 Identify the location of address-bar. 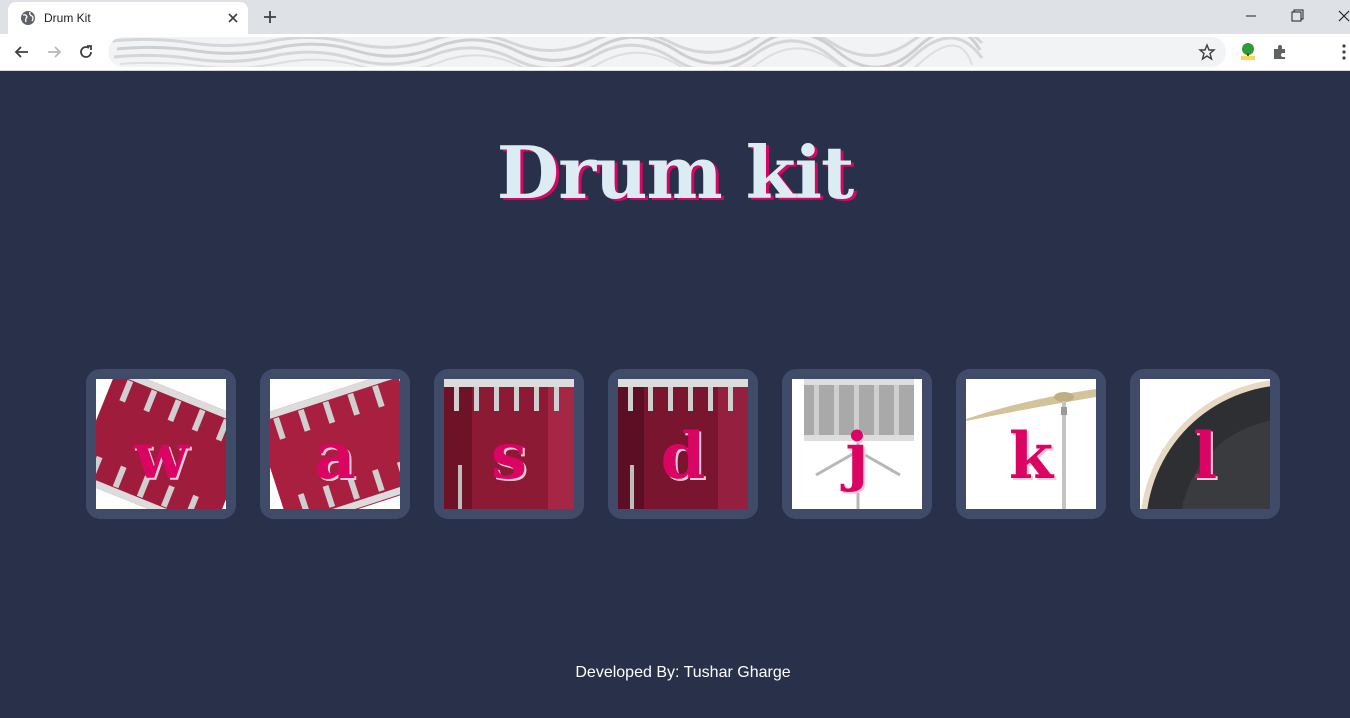
(667, 52).